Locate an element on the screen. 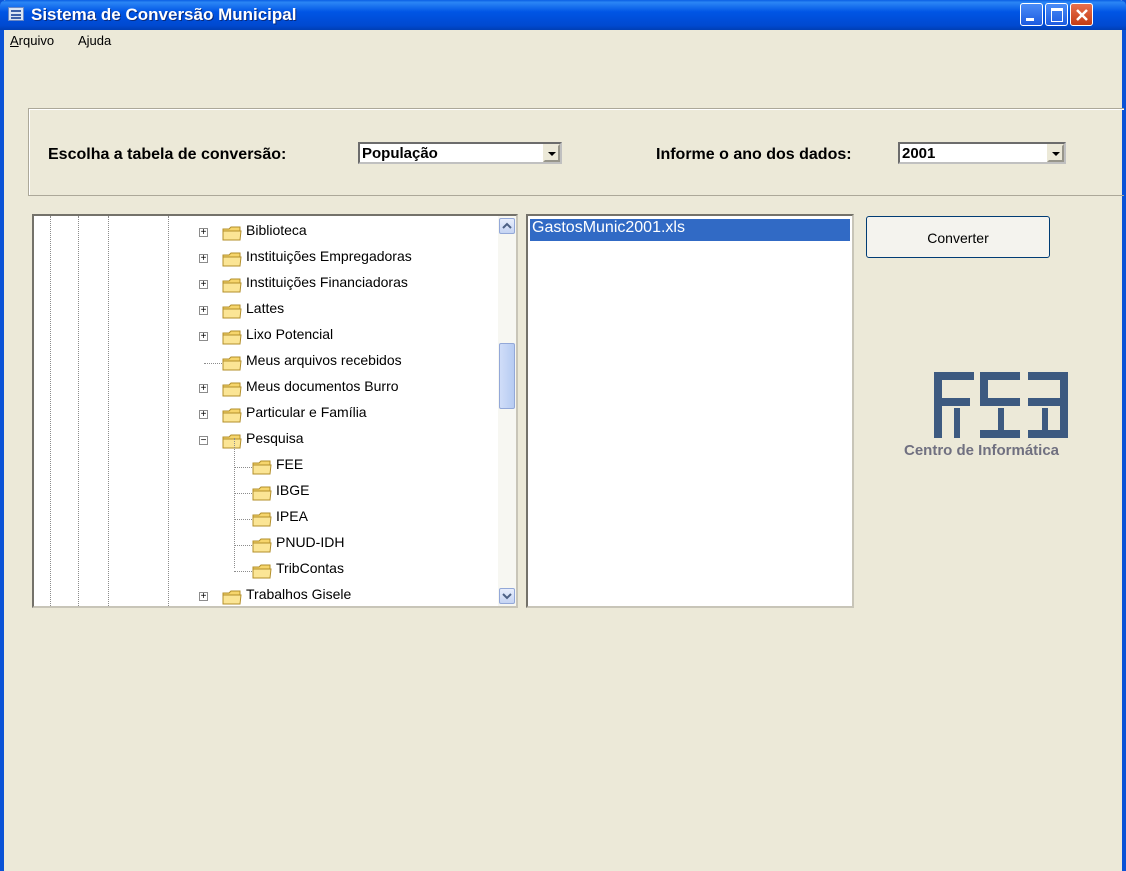 This screenshot has height=871, width=1126. app-icon is located at coordinates (16, 14).